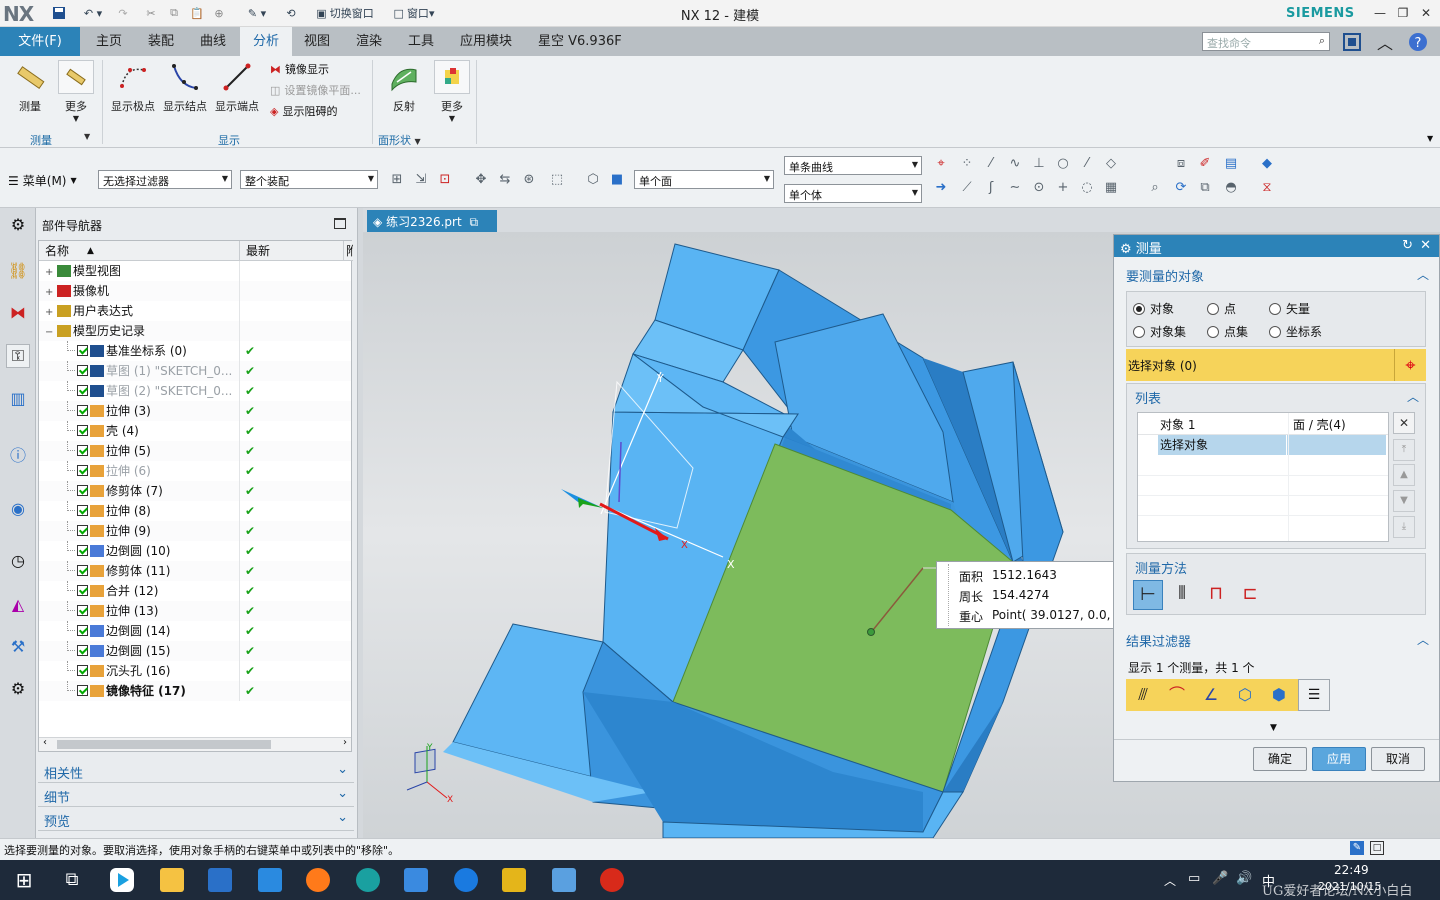  What do you see at coordinates (1063, 163) in the screenshot?
I see `snap-circle-icon: ○` at bounding box center [1063, 163].